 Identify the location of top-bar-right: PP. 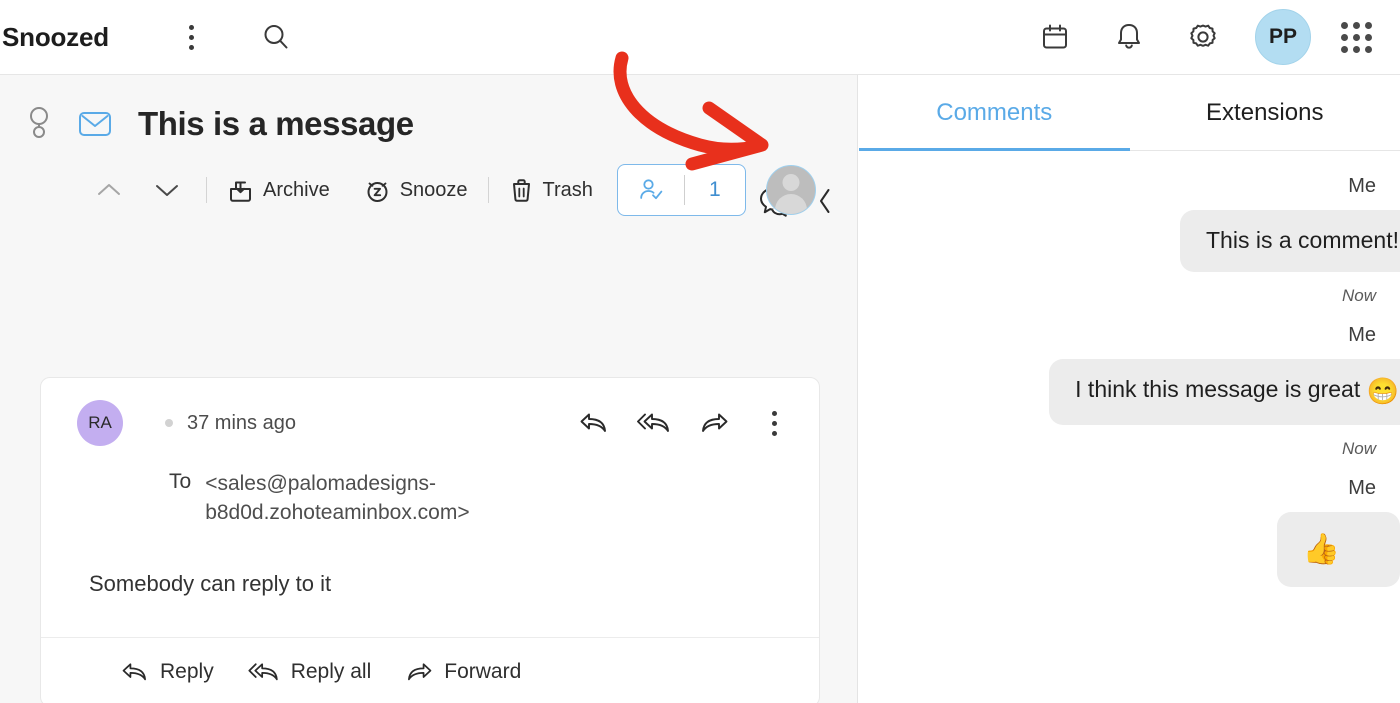
(1216, 37).